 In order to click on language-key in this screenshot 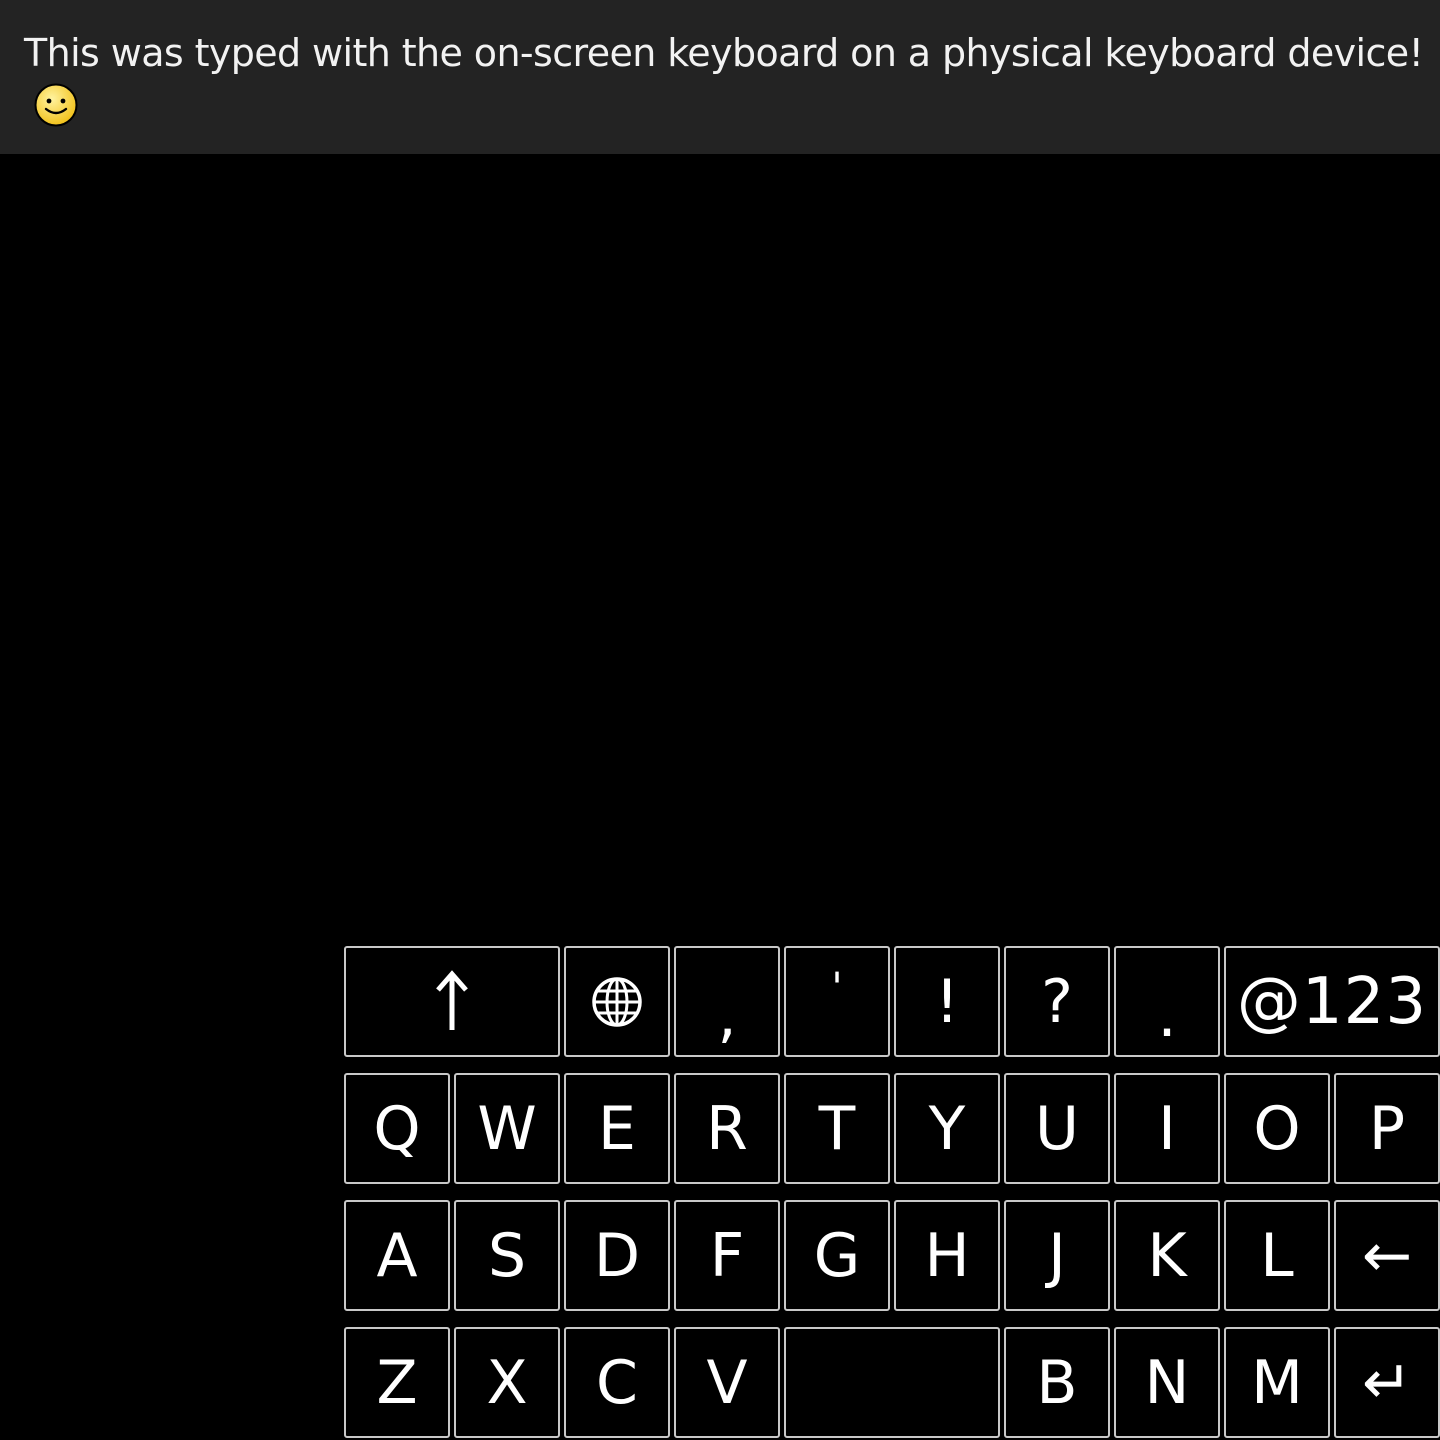, I will do `click(617, 1001)`.